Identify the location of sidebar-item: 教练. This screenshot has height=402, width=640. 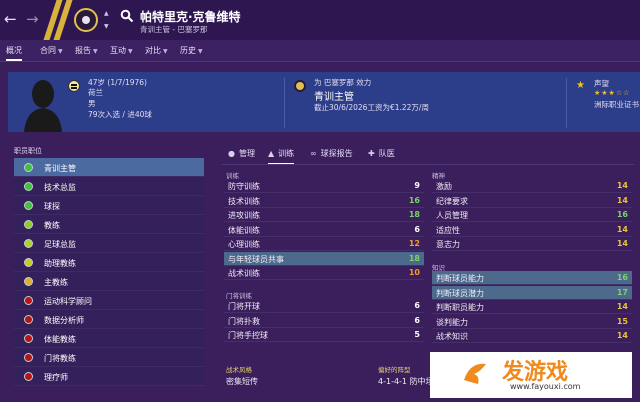
(109, 224).